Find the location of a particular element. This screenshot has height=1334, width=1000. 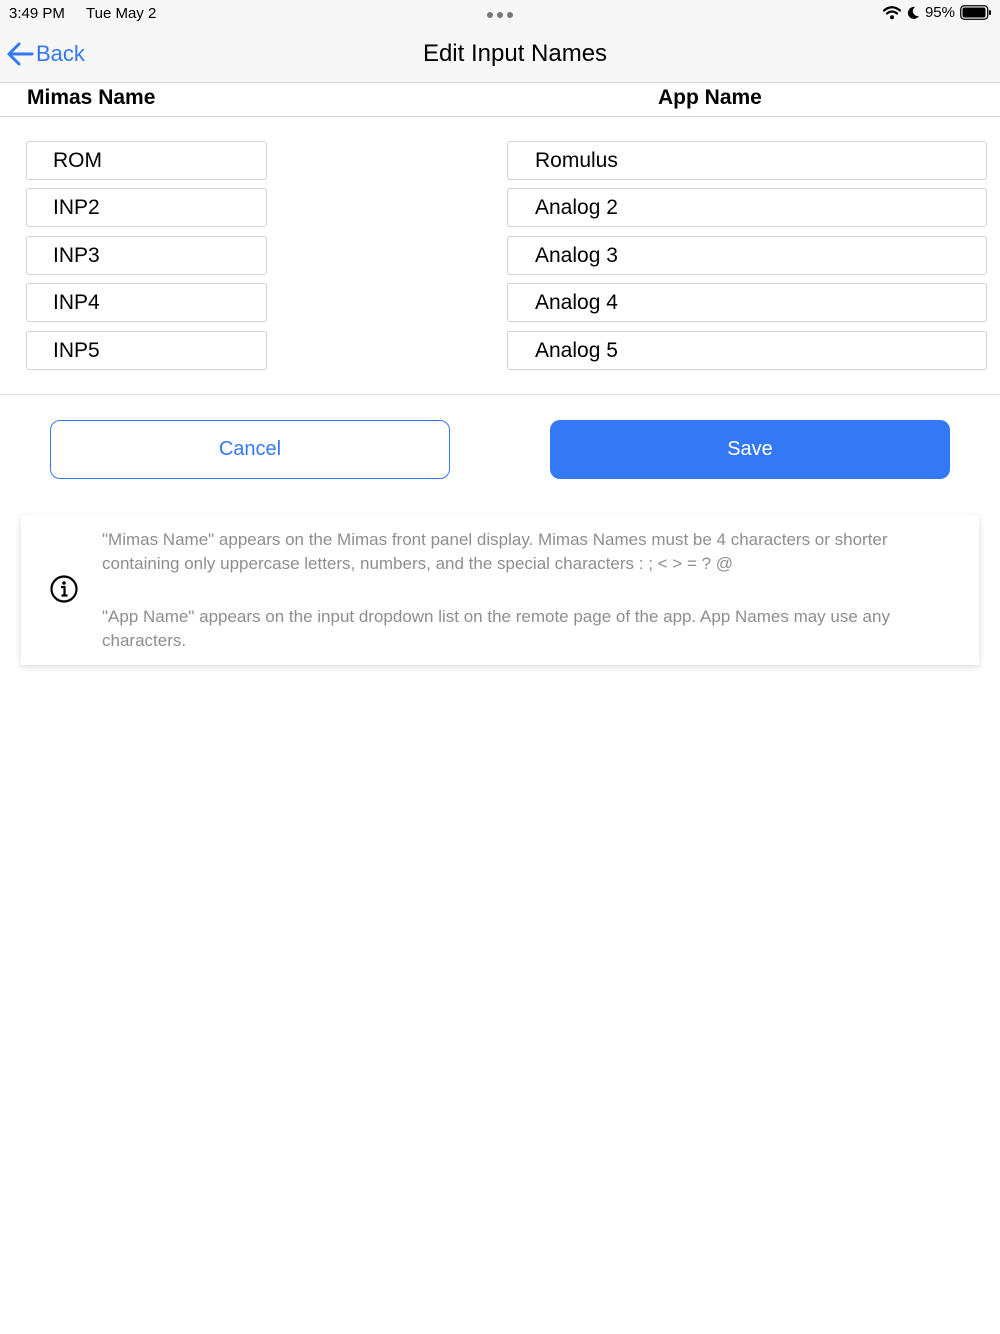

app-name-field: Romulus is located at coordinates (747, 160).